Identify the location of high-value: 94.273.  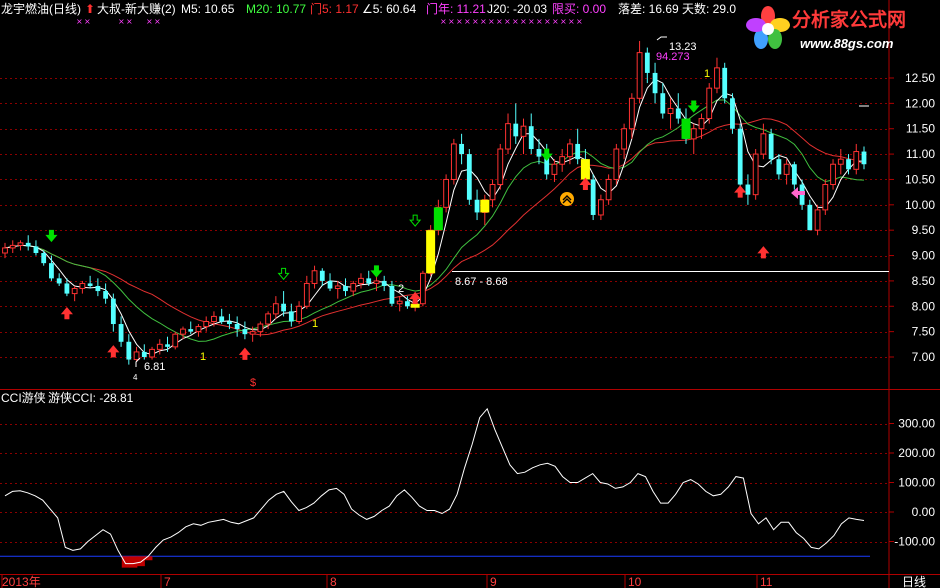
(673, 57).